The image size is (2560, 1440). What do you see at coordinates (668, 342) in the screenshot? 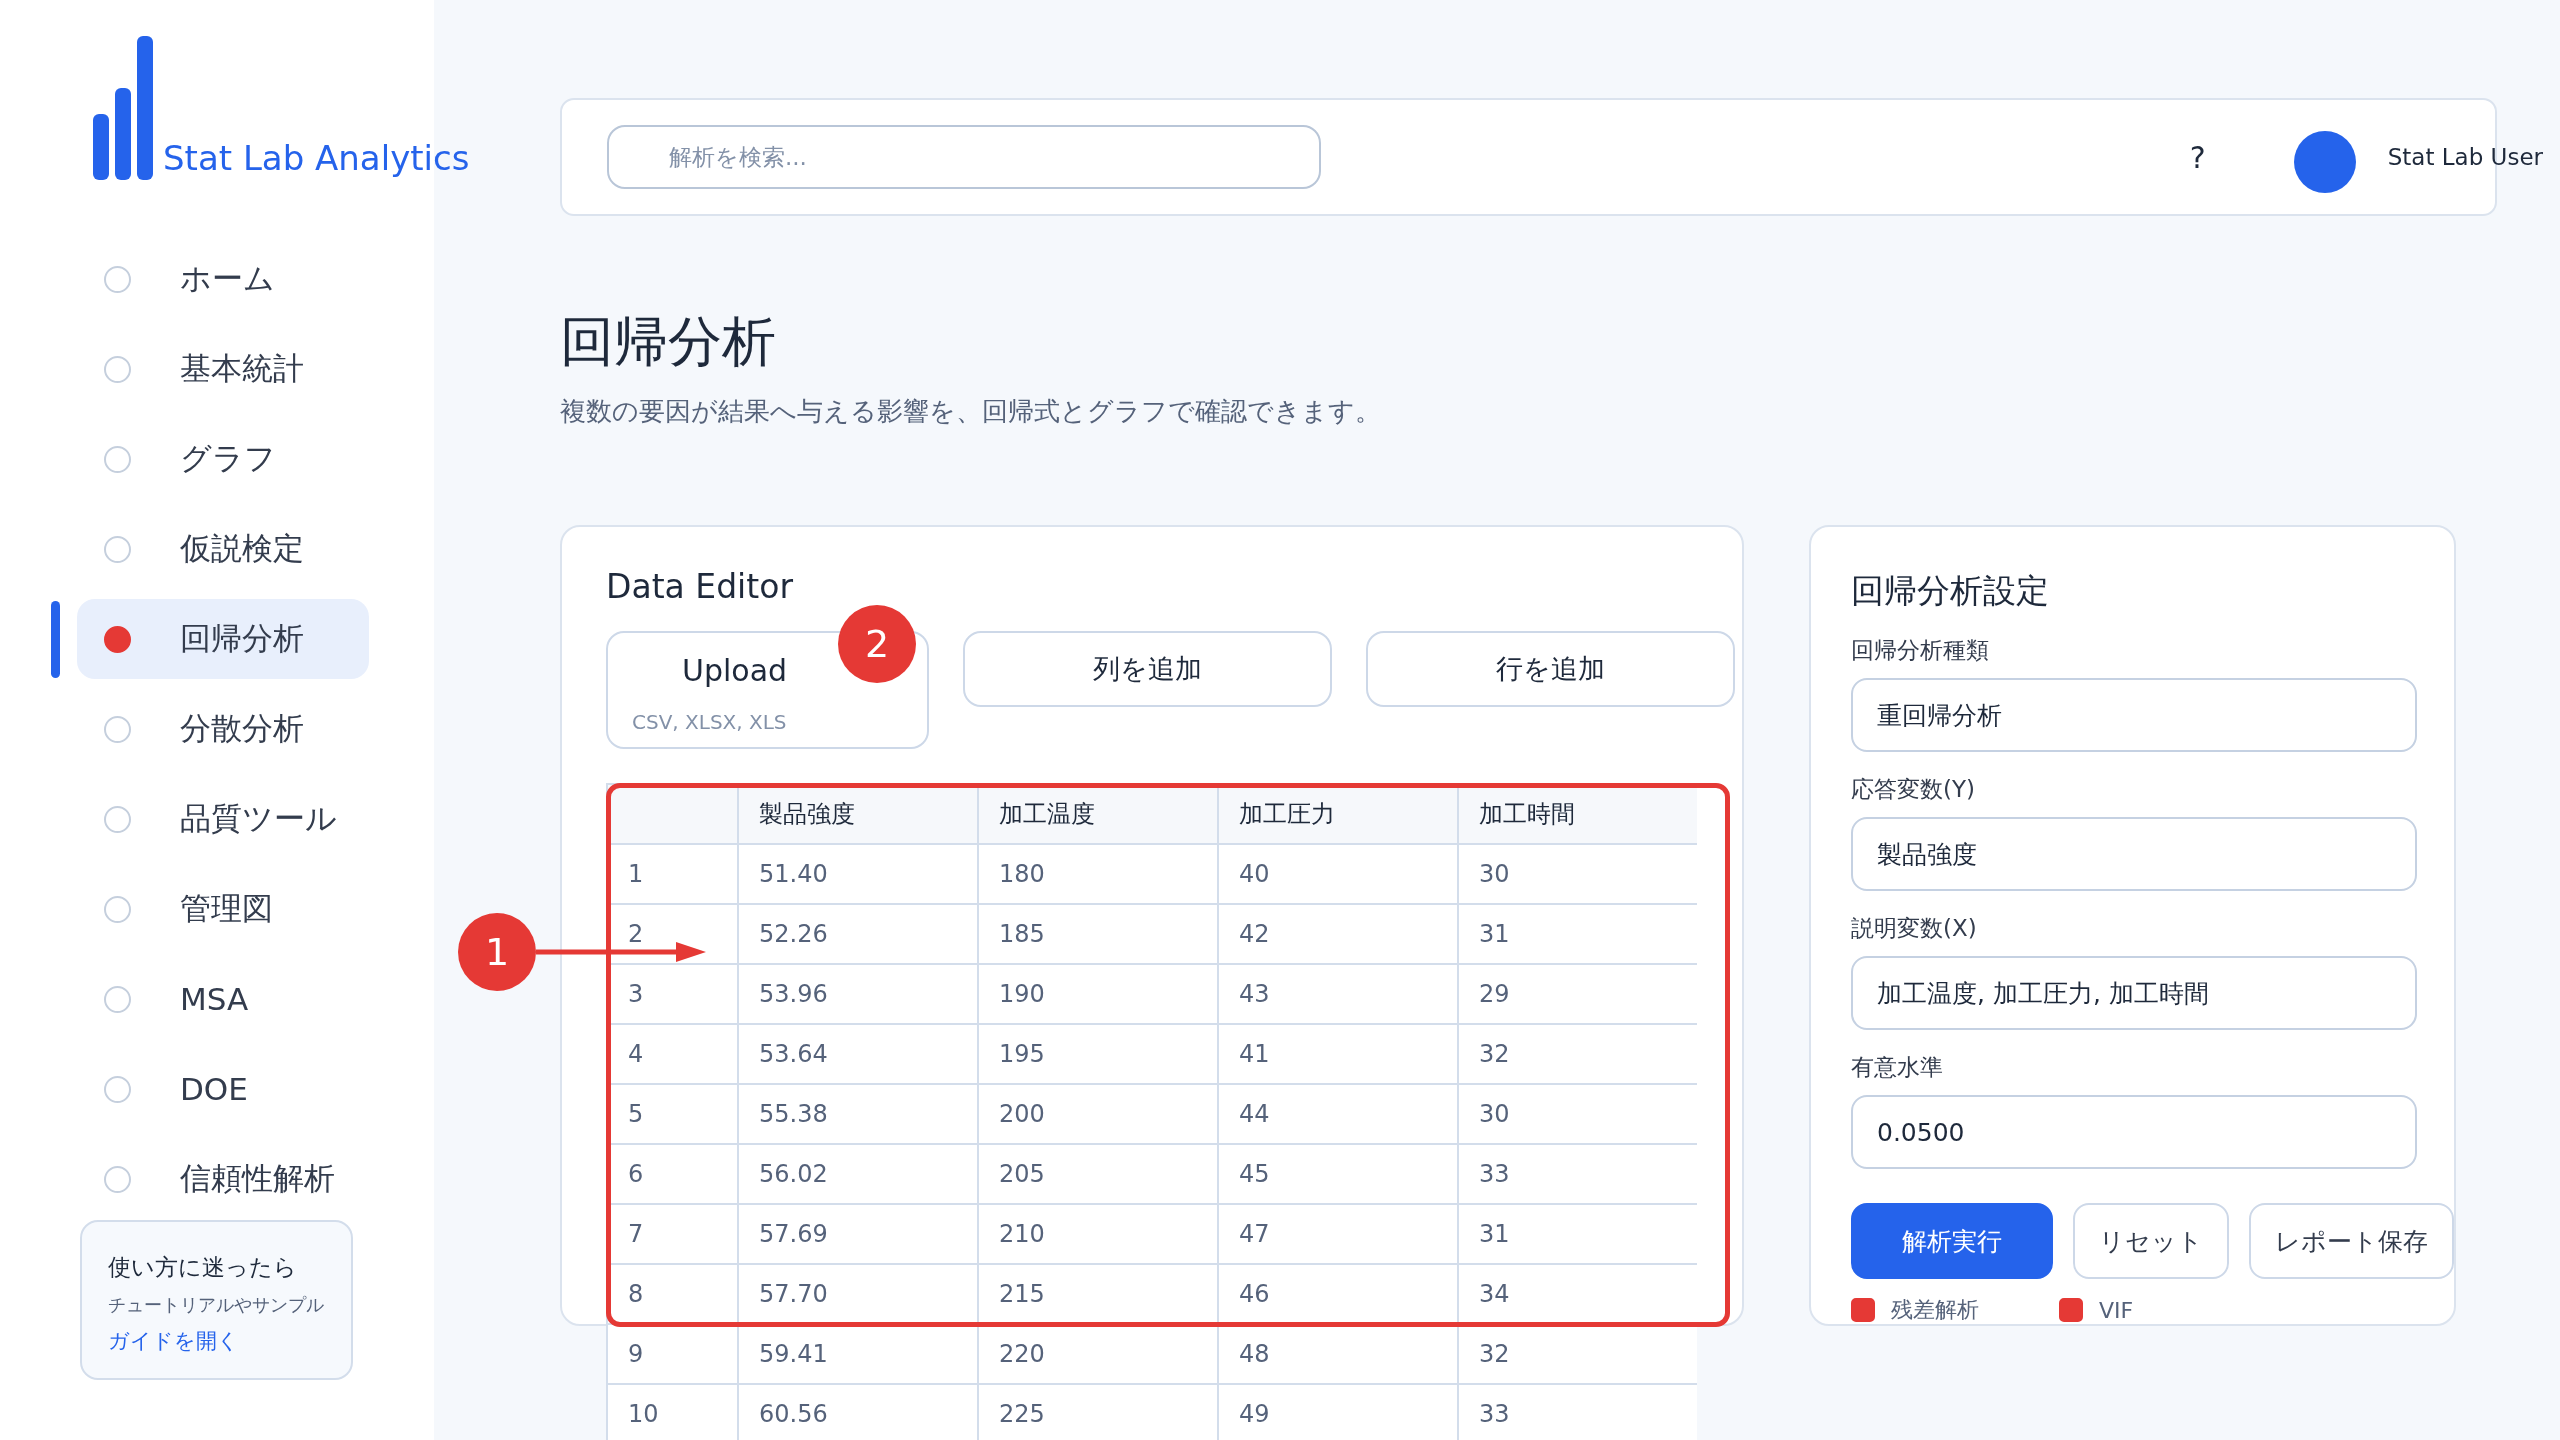
I see `page-title: 回帰分析` at bounding box center [668, 342].